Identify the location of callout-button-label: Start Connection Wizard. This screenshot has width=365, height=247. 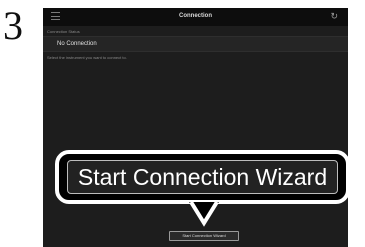
(202, 177).